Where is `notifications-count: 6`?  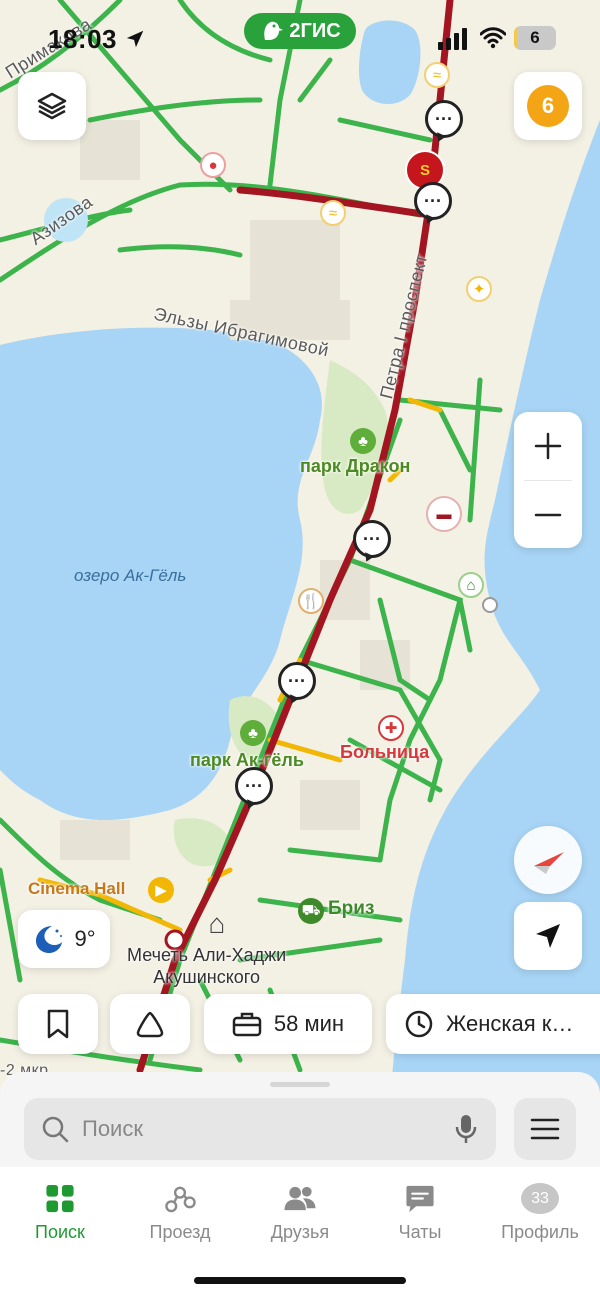 notifications-count: 6 is located at coordinates (548, 106).